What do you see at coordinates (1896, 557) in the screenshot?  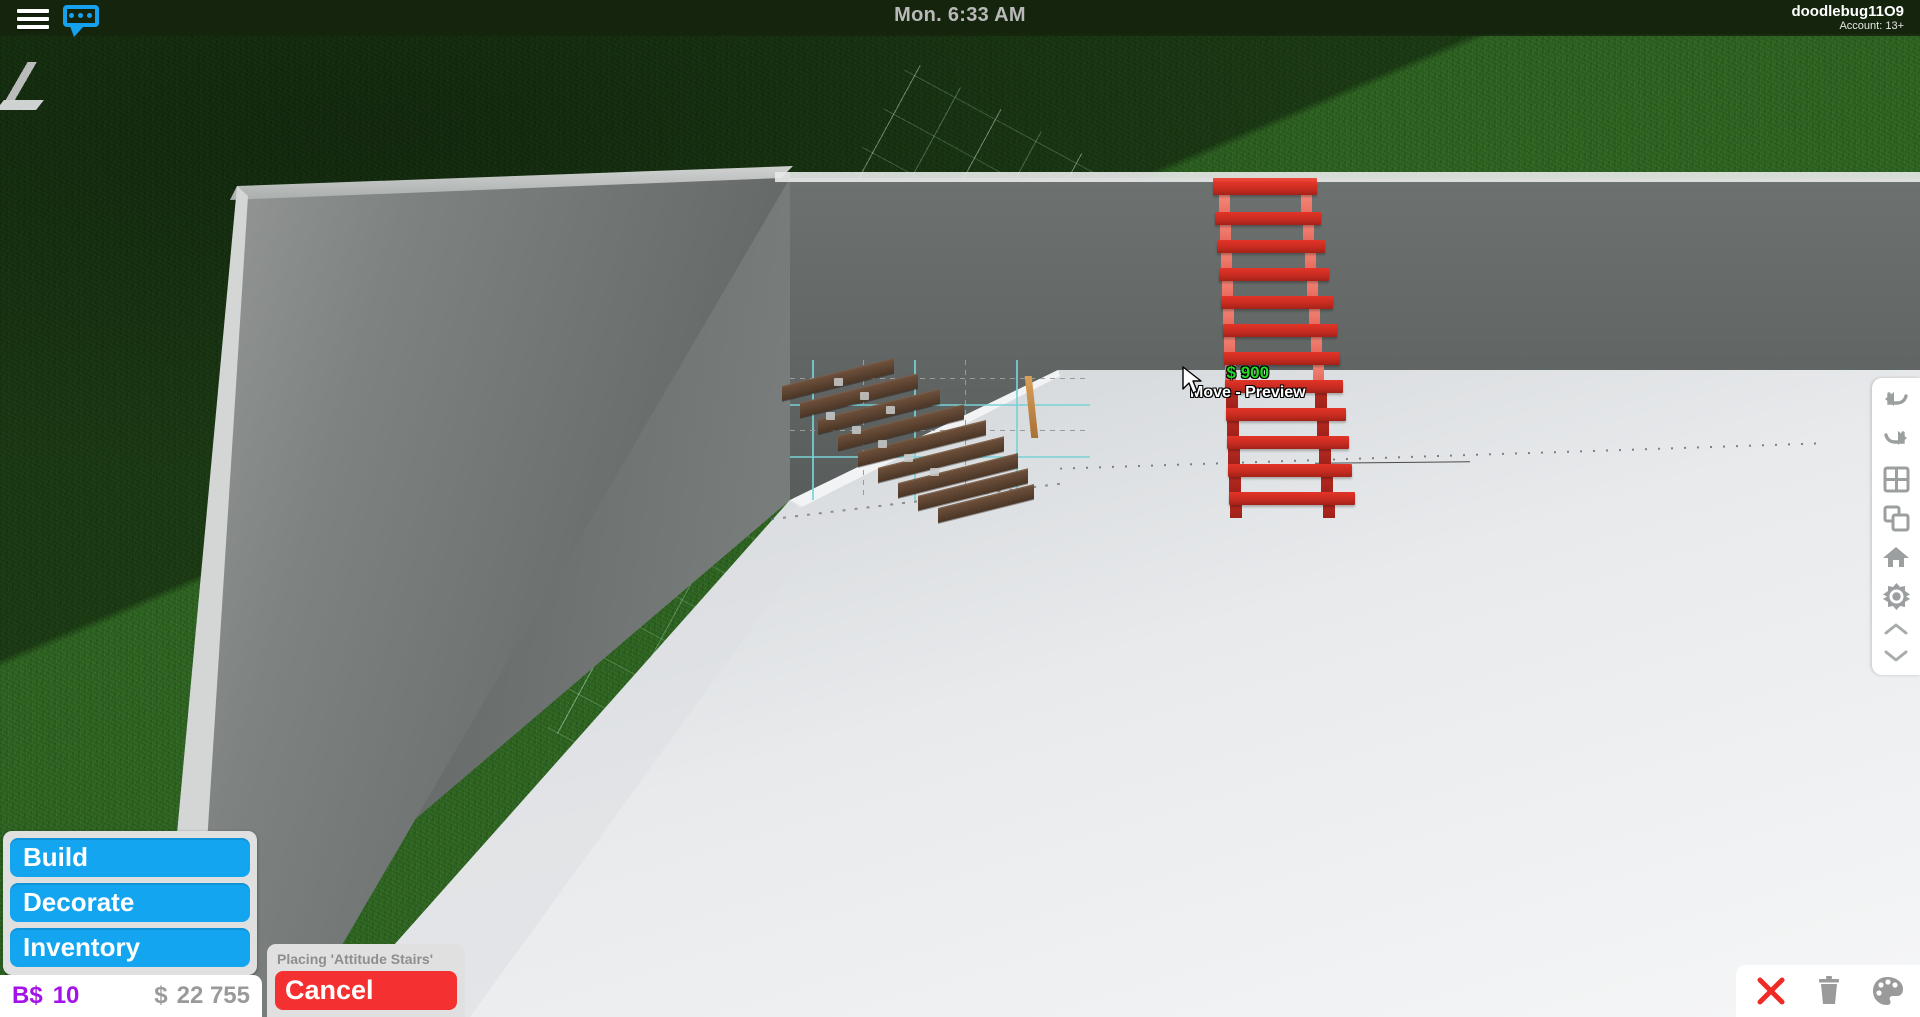 I see `home-icon` at bounding box center [1896, 557].